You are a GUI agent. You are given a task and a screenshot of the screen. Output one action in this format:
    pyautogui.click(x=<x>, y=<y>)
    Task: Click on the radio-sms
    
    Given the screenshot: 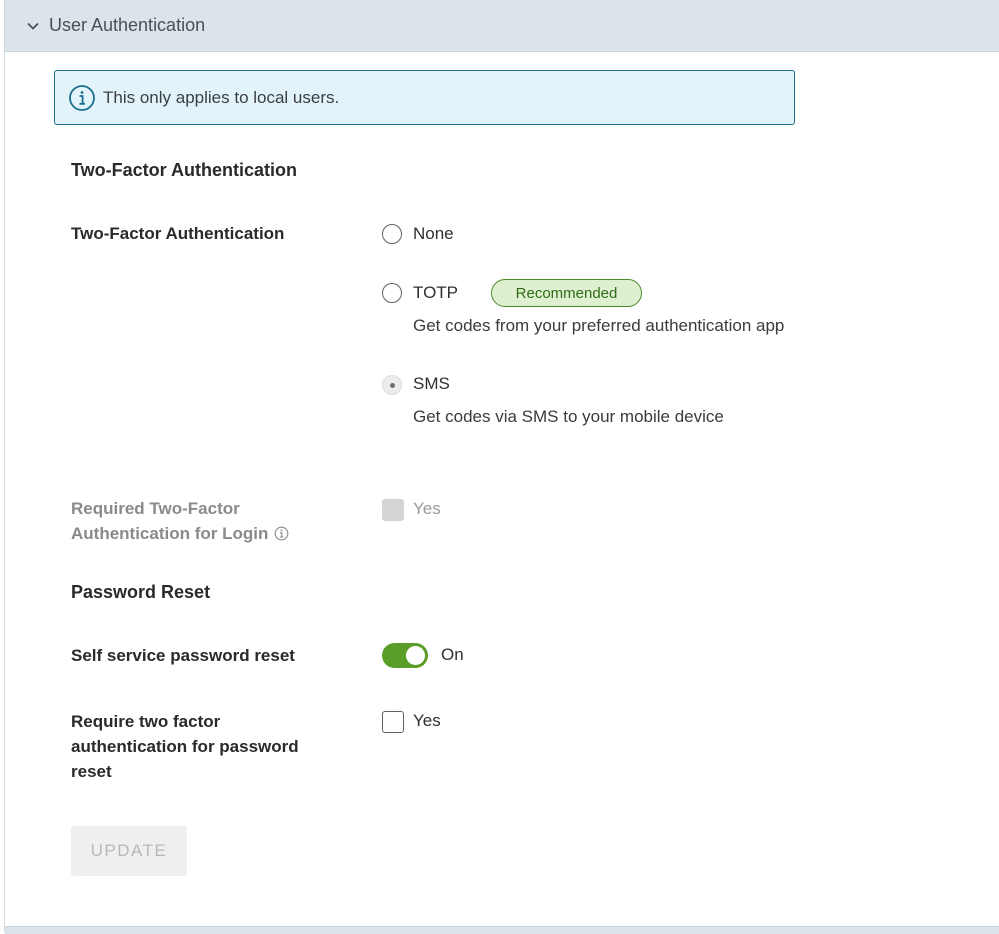 What is the action you would take?
    pyautogui.click(x=392, y=385)
    